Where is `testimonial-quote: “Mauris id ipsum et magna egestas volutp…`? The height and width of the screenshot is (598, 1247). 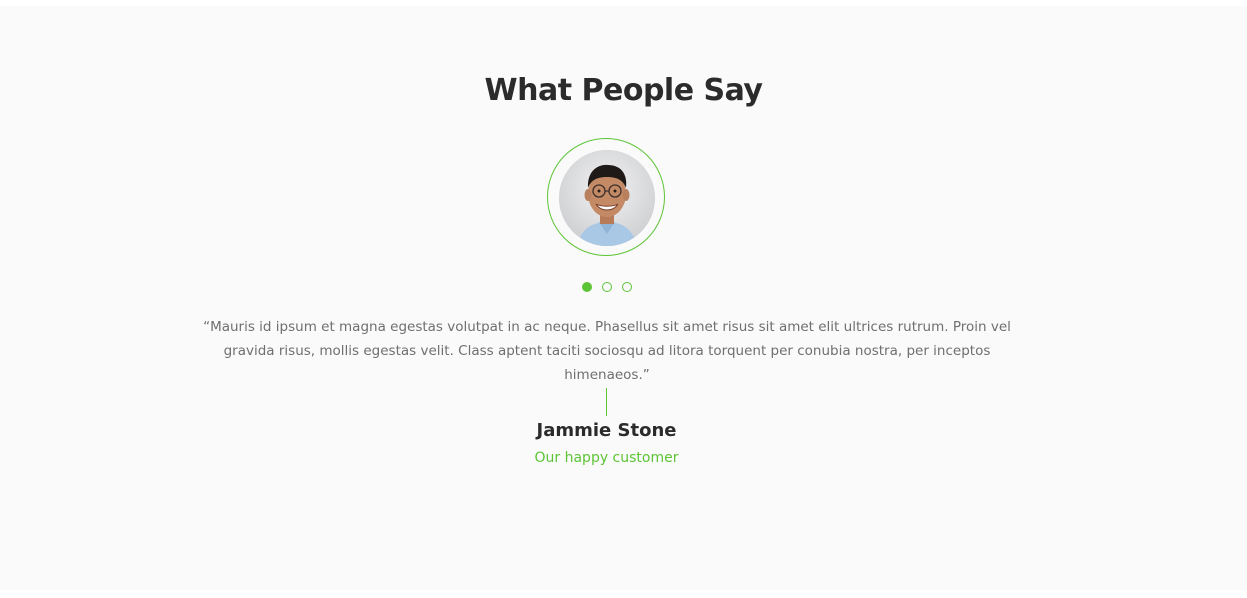 testimonial-quote: “Mauris id ipsum et magna egestas volutp… is located at coordinates (607, 351).